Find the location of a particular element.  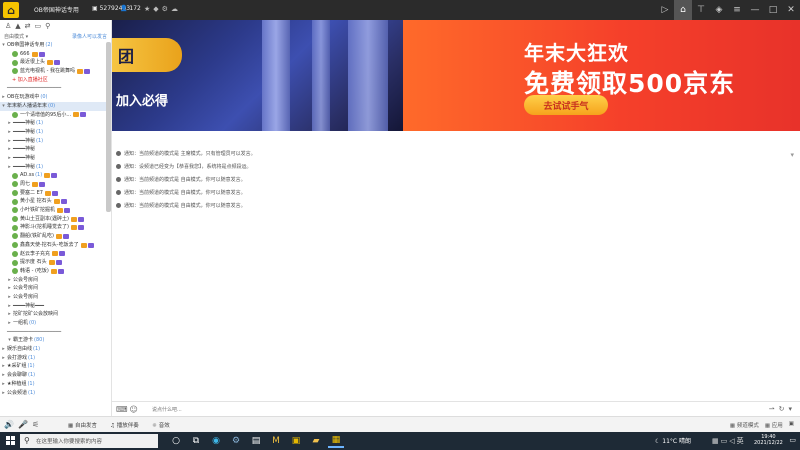

speaker-icon: 🔊 is located at coordinates (9, 424).